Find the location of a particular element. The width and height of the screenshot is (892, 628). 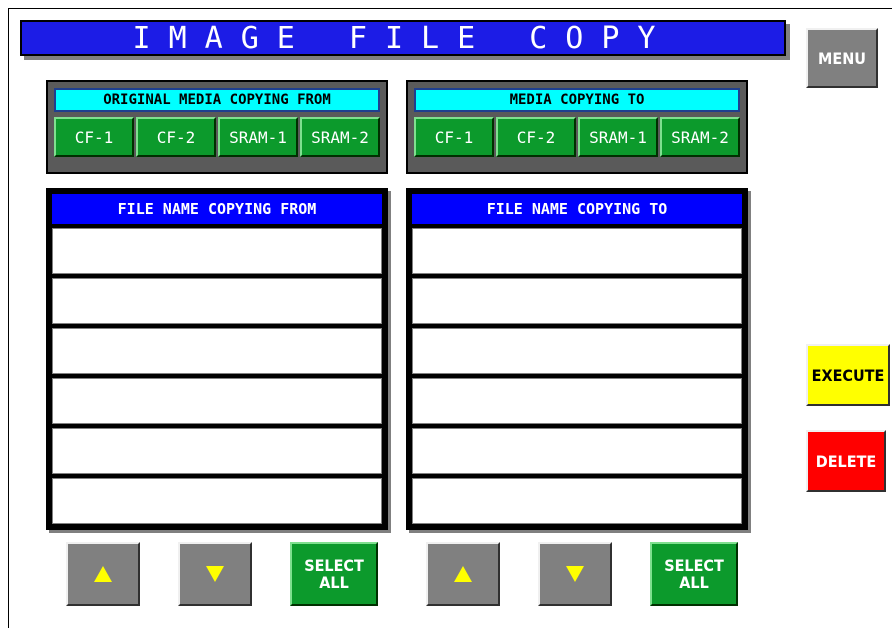

target-select-all-button: SELECT ALL is located at coordinates (694, 574).